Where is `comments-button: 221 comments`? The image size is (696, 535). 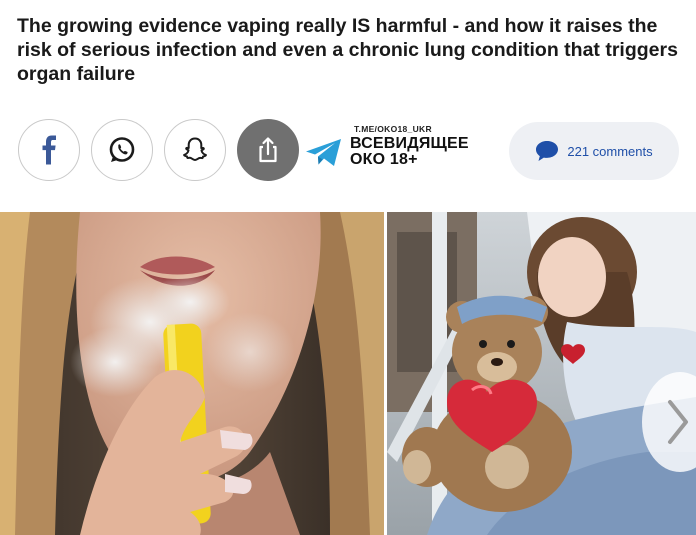 comments-button: 221 comments is located at coordinates (594, 151).